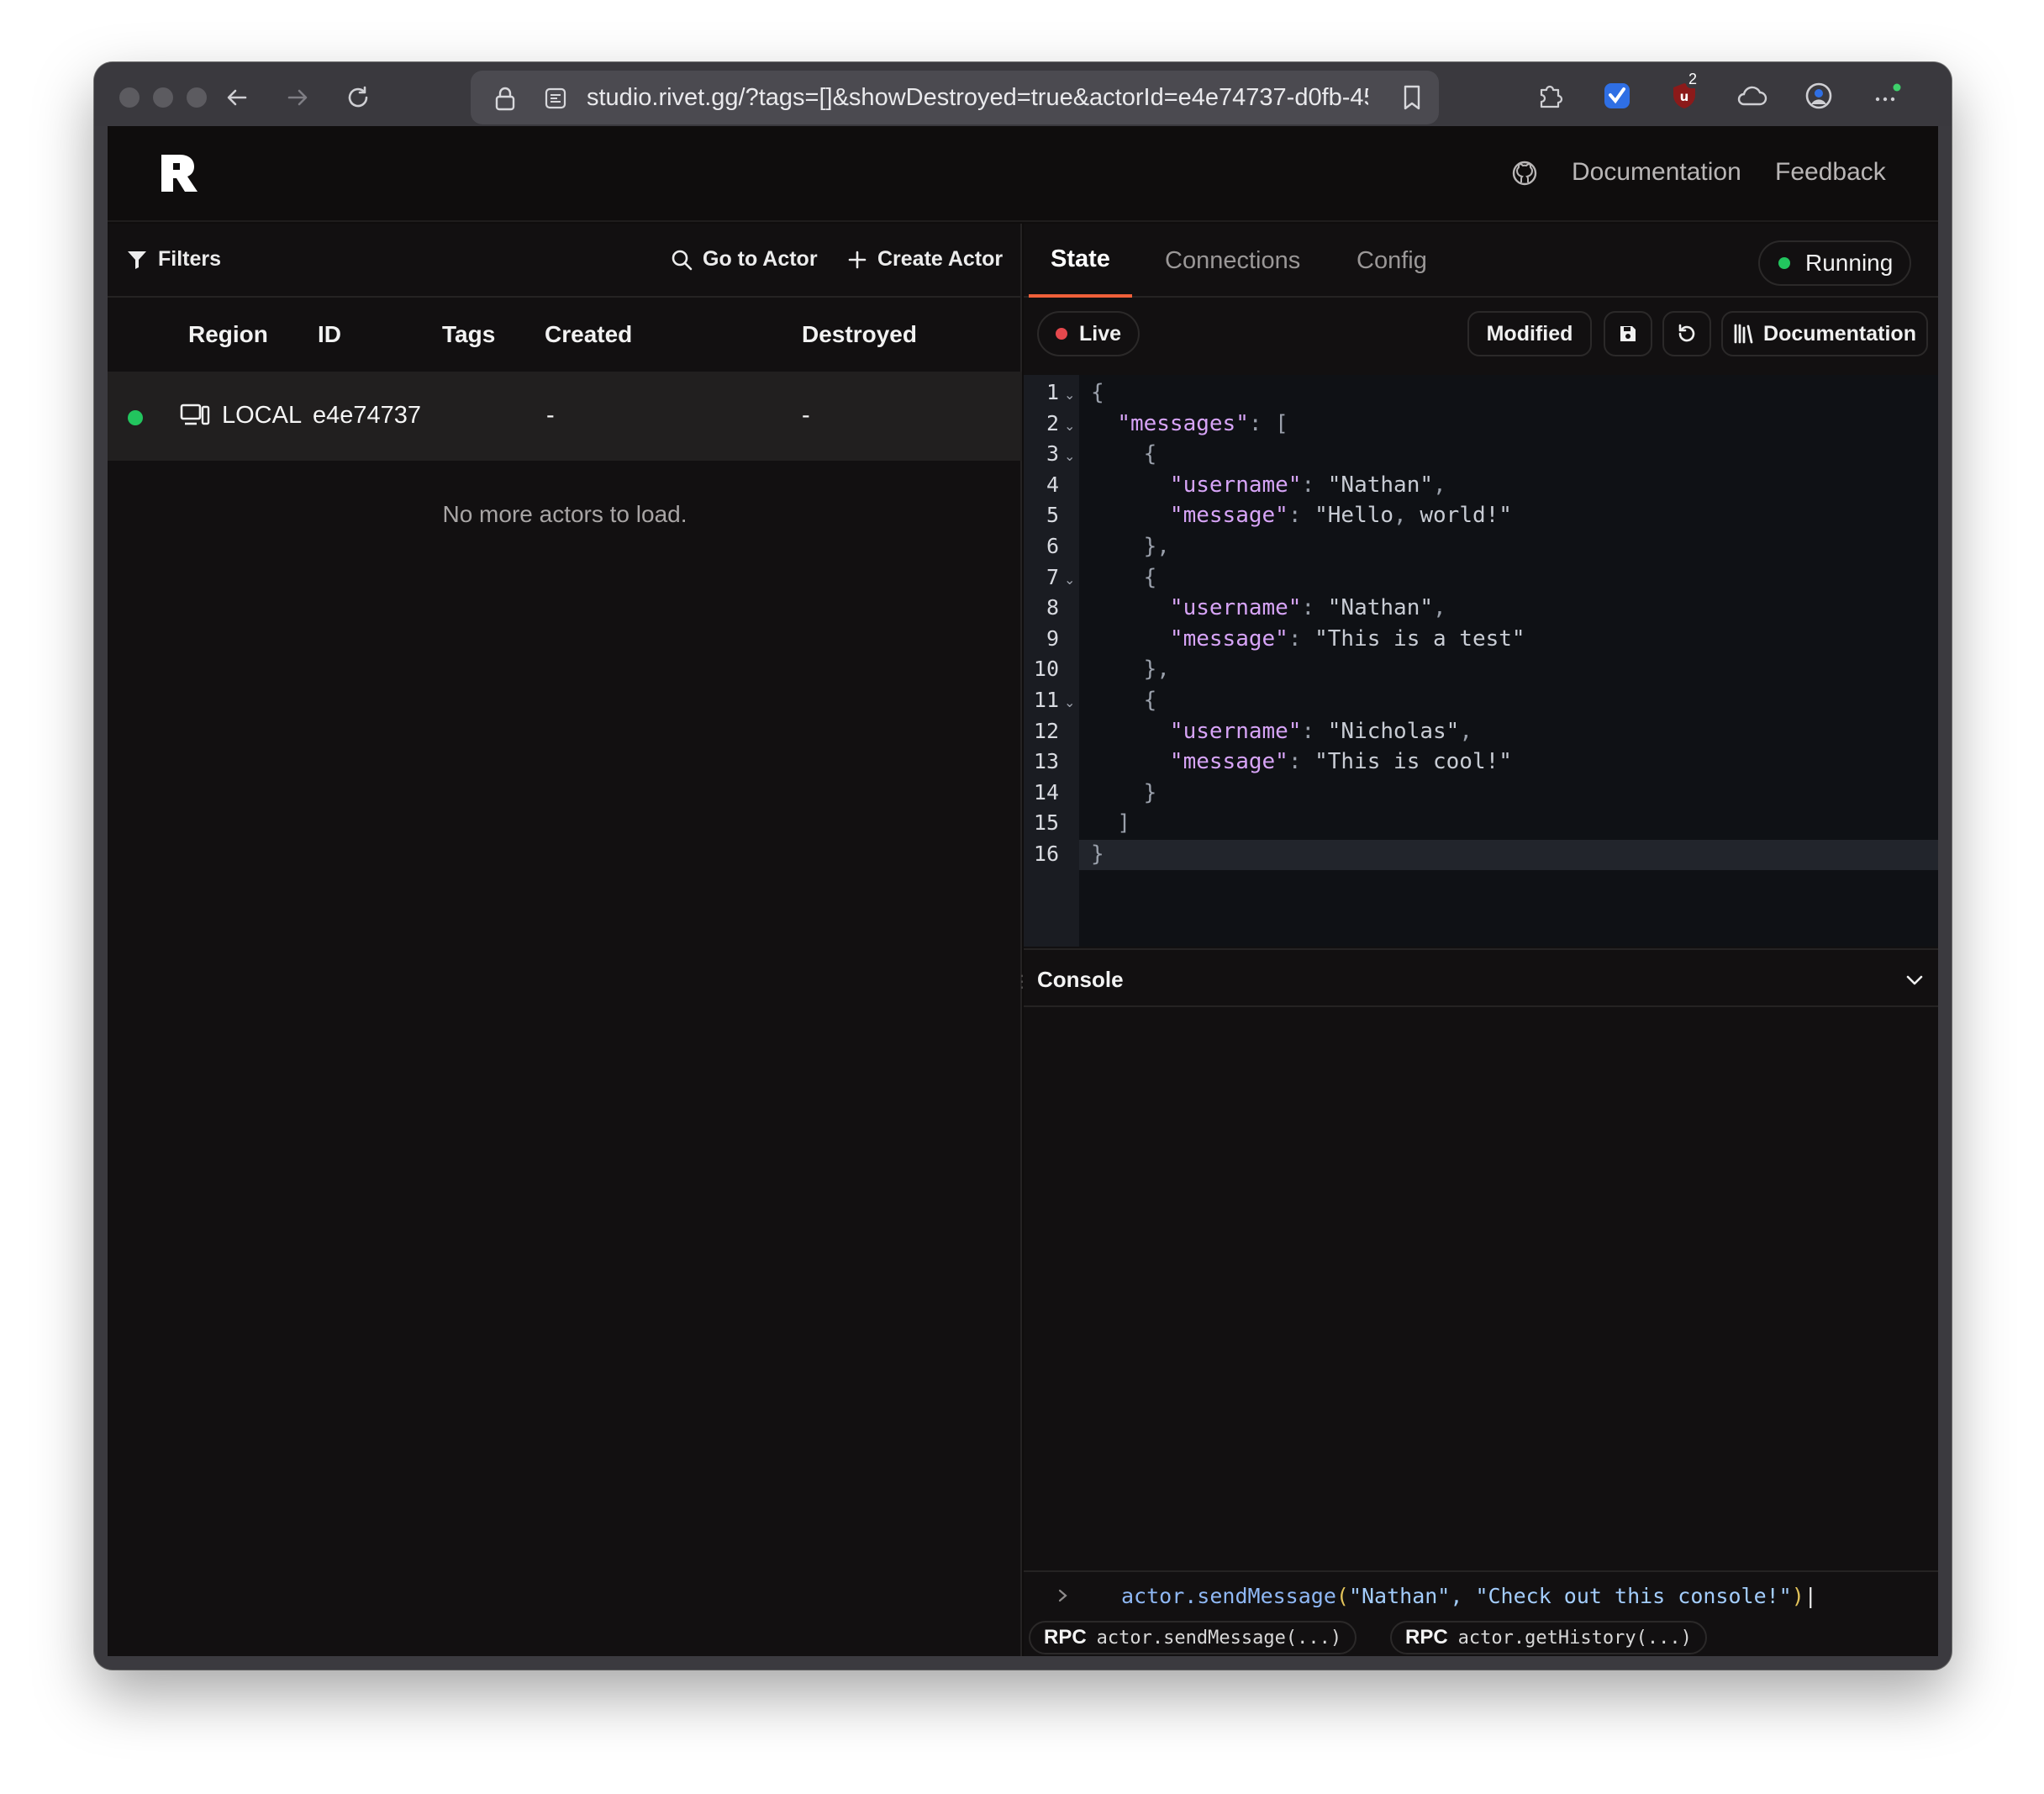 The width and height of the screenshot is (2044, 1794). Describe the element at coordinates (565, 416) in the screenshot. I see `table-row: LOCAL e4e74737 - -` at that location.